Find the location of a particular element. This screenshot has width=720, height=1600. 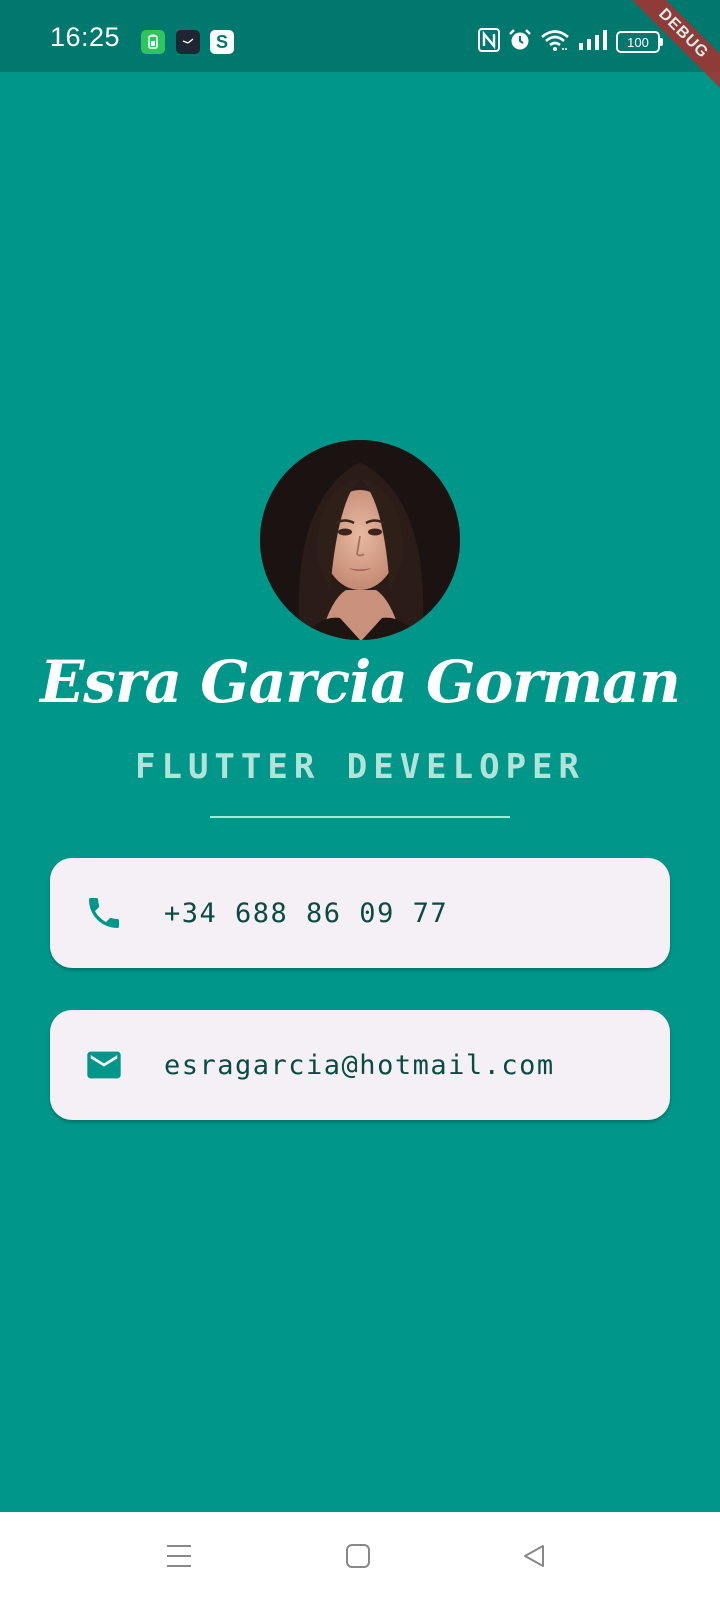

battery-icon: 100 is located at coordinates (639, 42).